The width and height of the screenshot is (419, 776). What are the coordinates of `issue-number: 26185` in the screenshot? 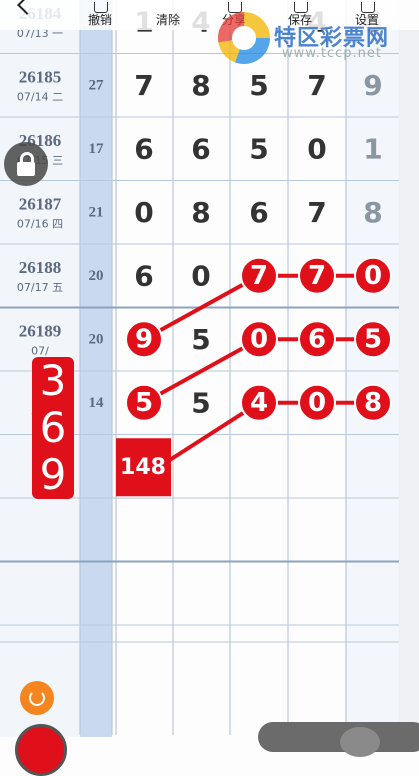 It's located at (40, 76).